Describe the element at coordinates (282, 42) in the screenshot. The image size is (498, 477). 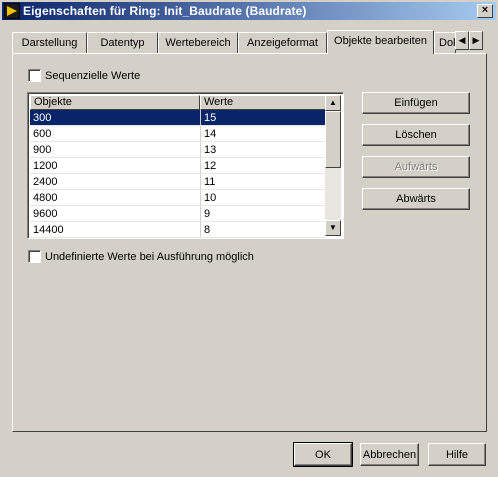
I see `tab-anzeigeformat: Anzeigeformat` at that location.